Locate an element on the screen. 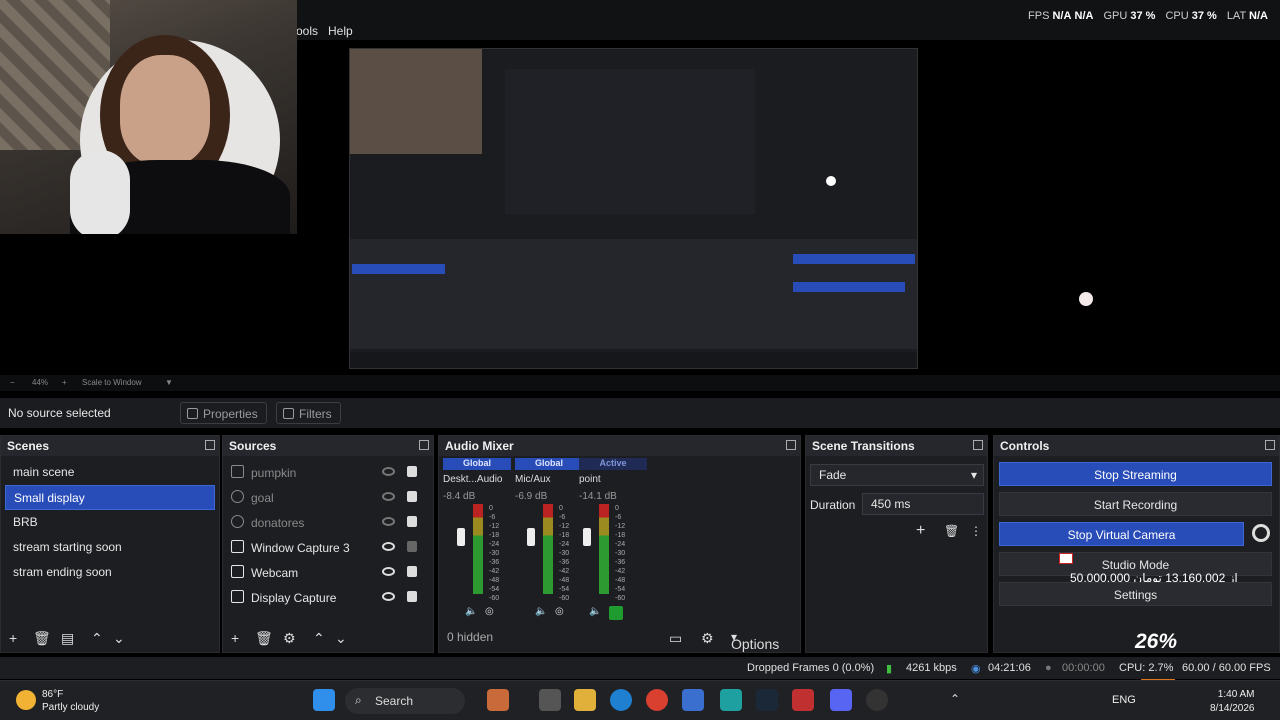 Image resolution: width=1280 pixels, height=720 pixels. windows-start-icon is located at coordinates (324, 700).